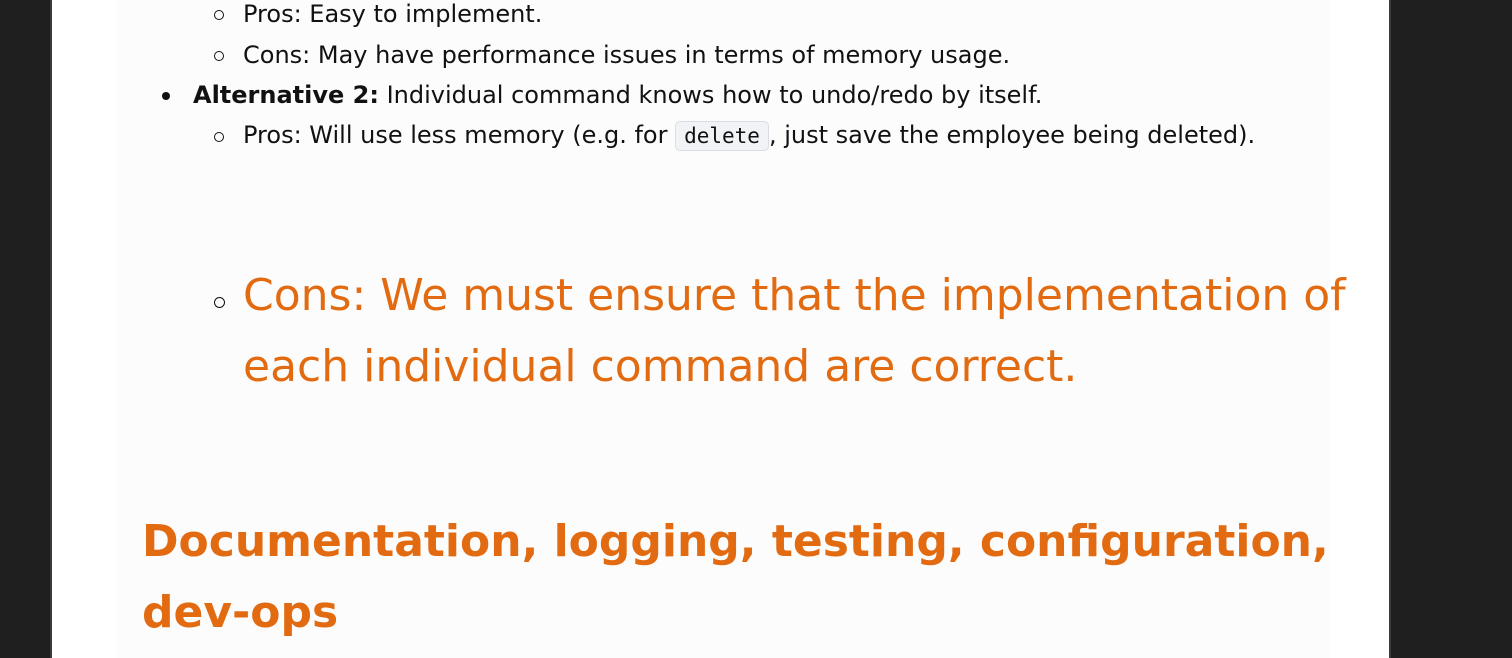 The width and height of the screenshot is (1512, 658). Describe the element at coordinates (286, 95) in the screenshot. I see `alt2-label: Alternative 2:` at that location.